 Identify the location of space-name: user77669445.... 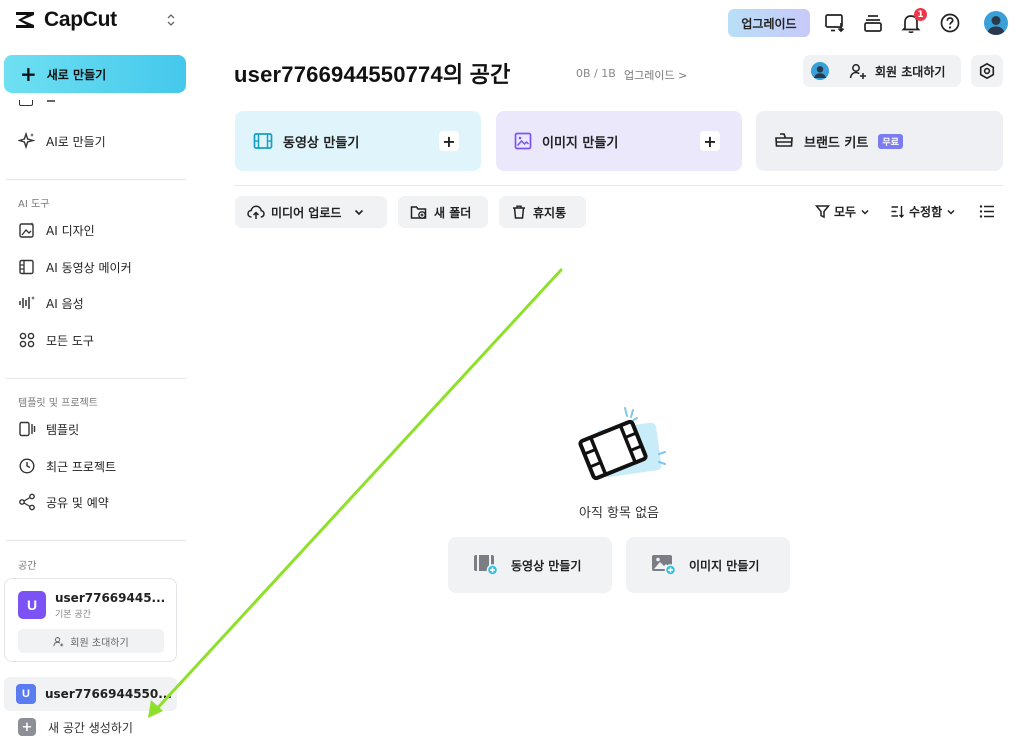
(110, 598).